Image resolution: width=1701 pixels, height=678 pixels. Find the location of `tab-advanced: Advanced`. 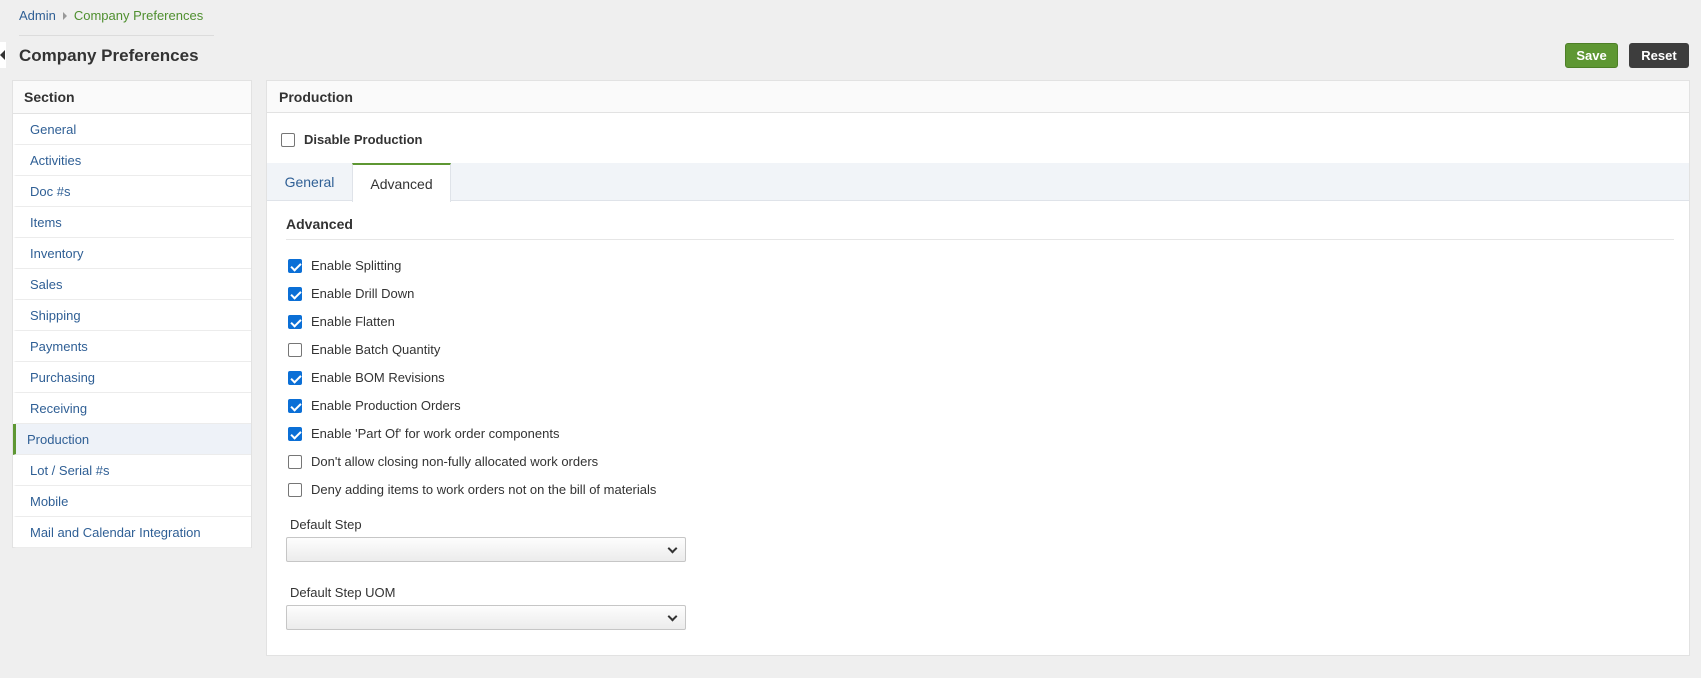

tab-advanced: Advanced is located at coordinates (401, 182).